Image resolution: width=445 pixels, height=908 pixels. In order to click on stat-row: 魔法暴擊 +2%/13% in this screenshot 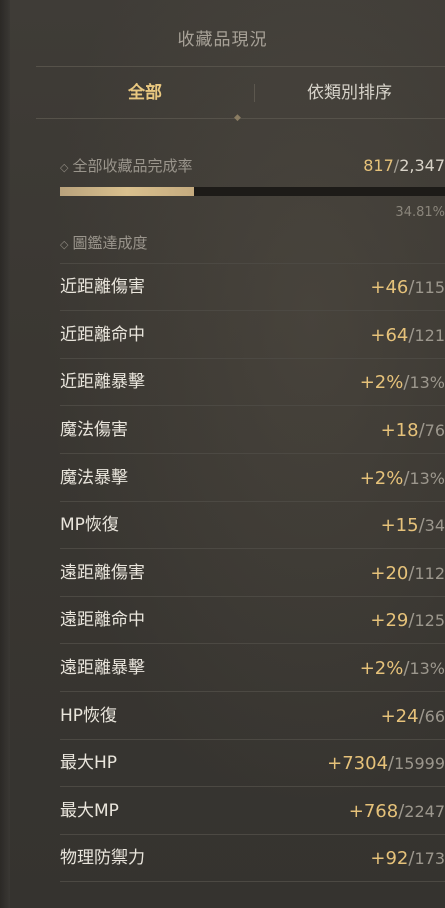, I will do `click(252, 478)`.